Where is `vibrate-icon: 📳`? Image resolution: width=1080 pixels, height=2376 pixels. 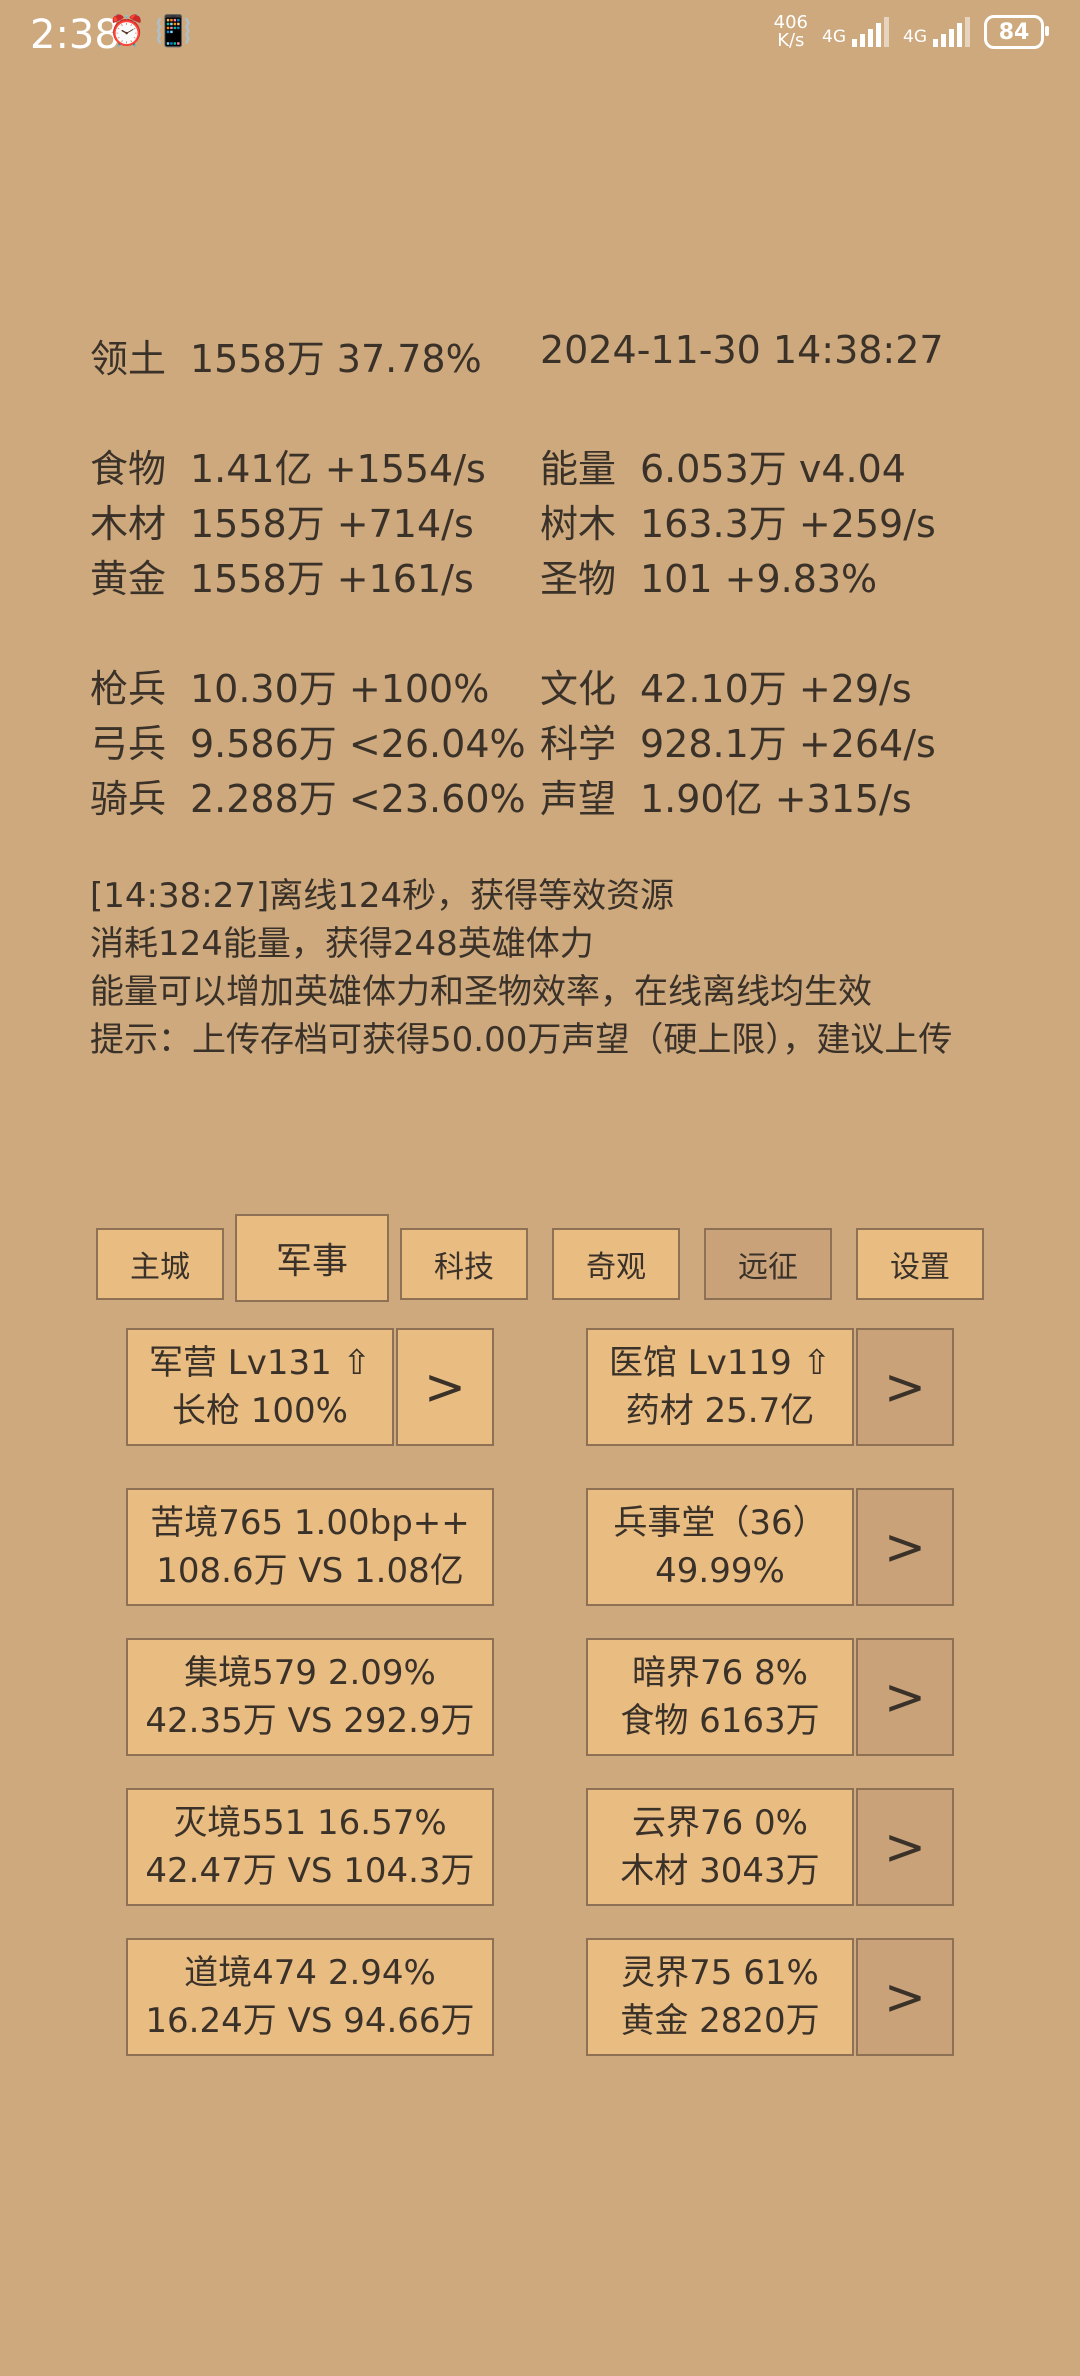
vibrate-icon: 📳 is located at coordinates (173, 31).